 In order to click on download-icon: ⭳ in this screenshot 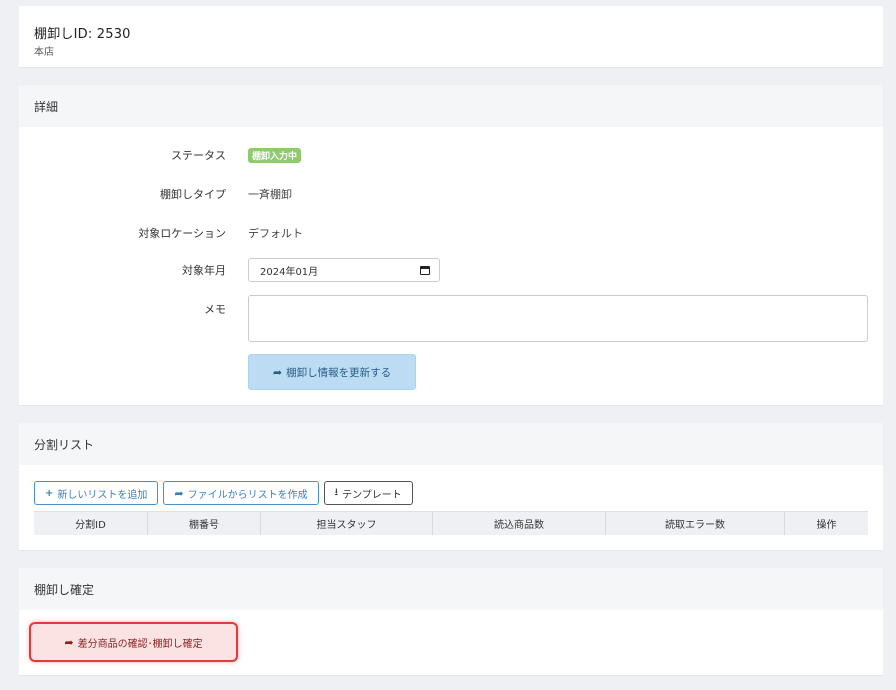, I will do `click(336, 492)`.